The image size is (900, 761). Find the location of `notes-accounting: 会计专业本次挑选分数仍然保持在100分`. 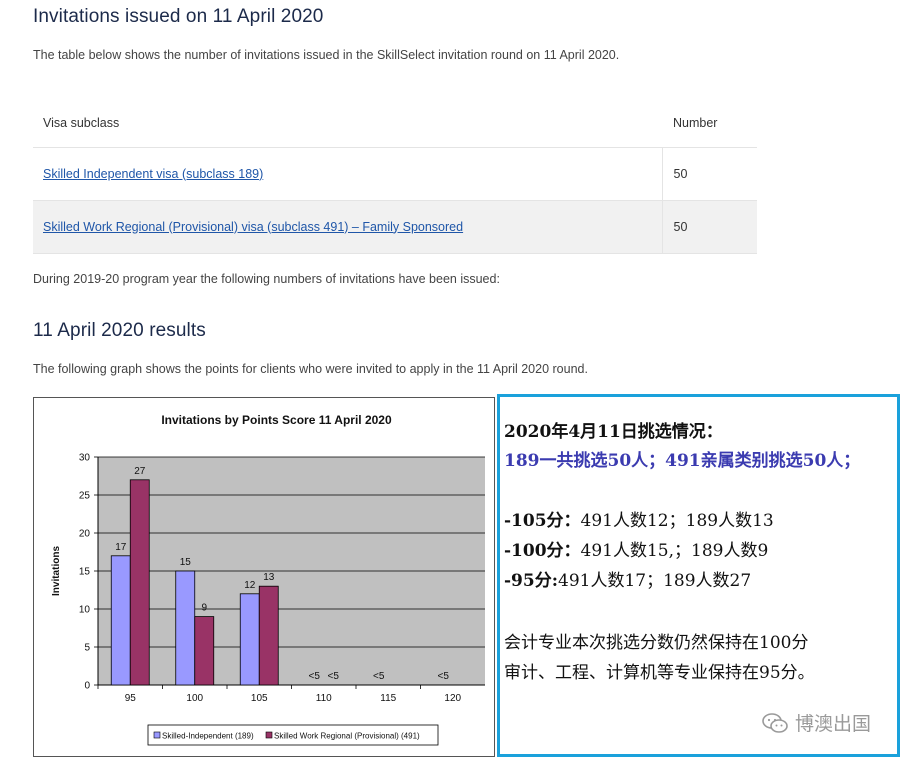

notes-accounting: 会计专业本次挑选分数仍然保持在100分 is located at coordinates (656, 643).